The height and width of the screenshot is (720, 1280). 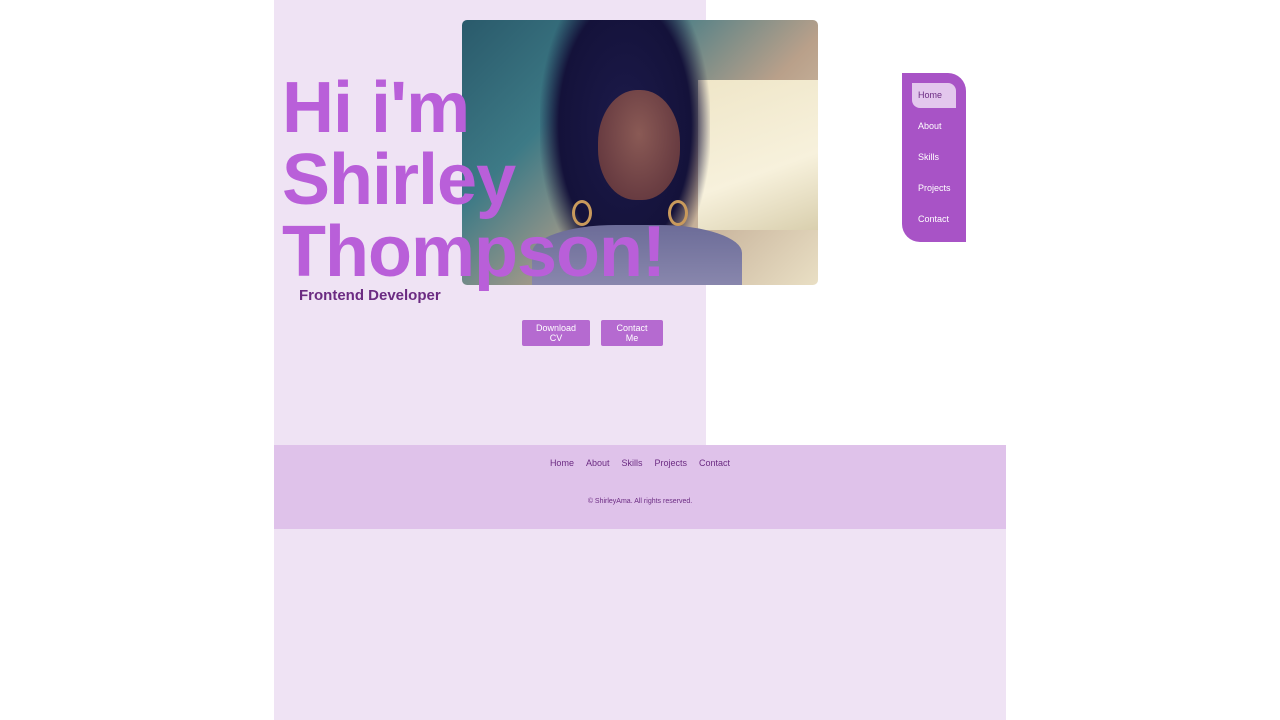 What do you see at coordinates (598, 463) in the screenshot?
I see `footer-link-about: About` at bounding box center [598, 463].